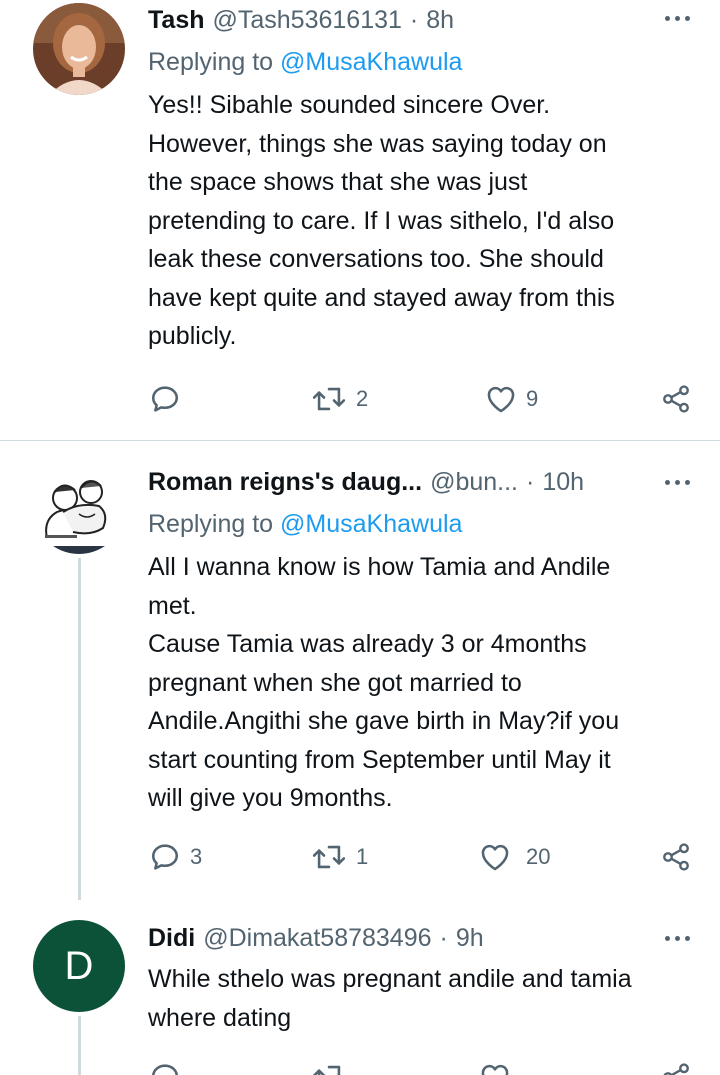 The image size is (720, 1075). What do you see at coordinates (434, 1067) in the screenshot?
I see `action-bar` at bounding box center [434, 1067].